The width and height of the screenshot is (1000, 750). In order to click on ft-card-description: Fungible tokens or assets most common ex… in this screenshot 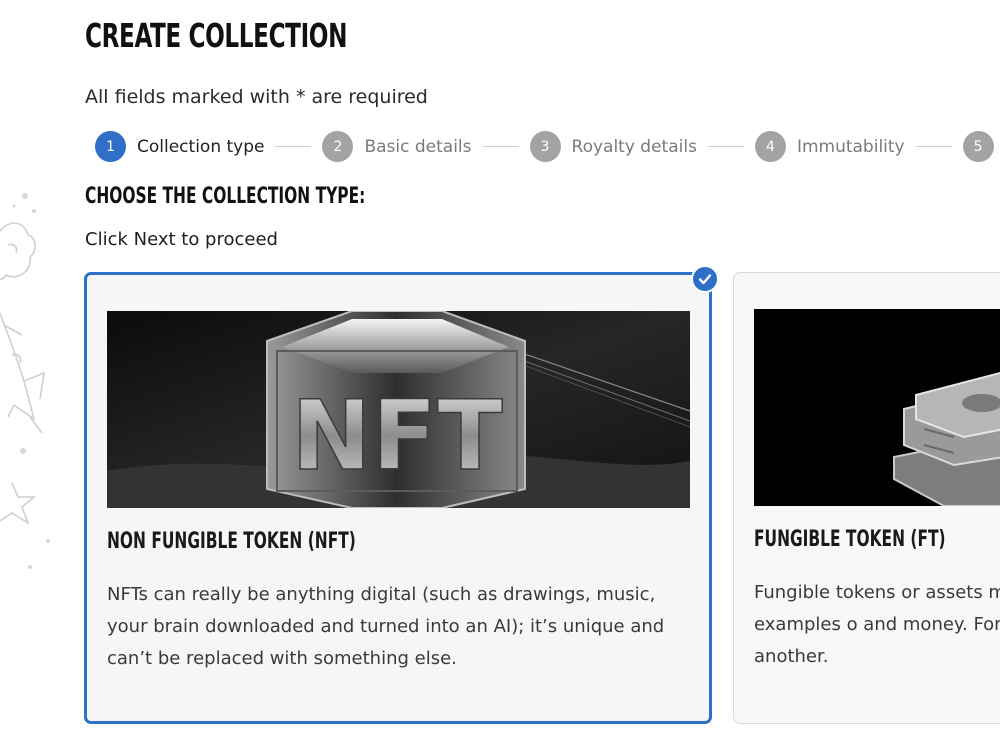, I will do `click(877, 624)`.